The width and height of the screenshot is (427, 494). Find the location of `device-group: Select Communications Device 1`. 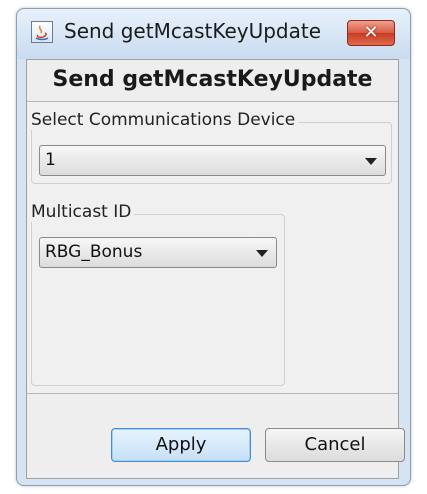

device-group: Select Communications Device 1 is located at coordinates (211, 147).